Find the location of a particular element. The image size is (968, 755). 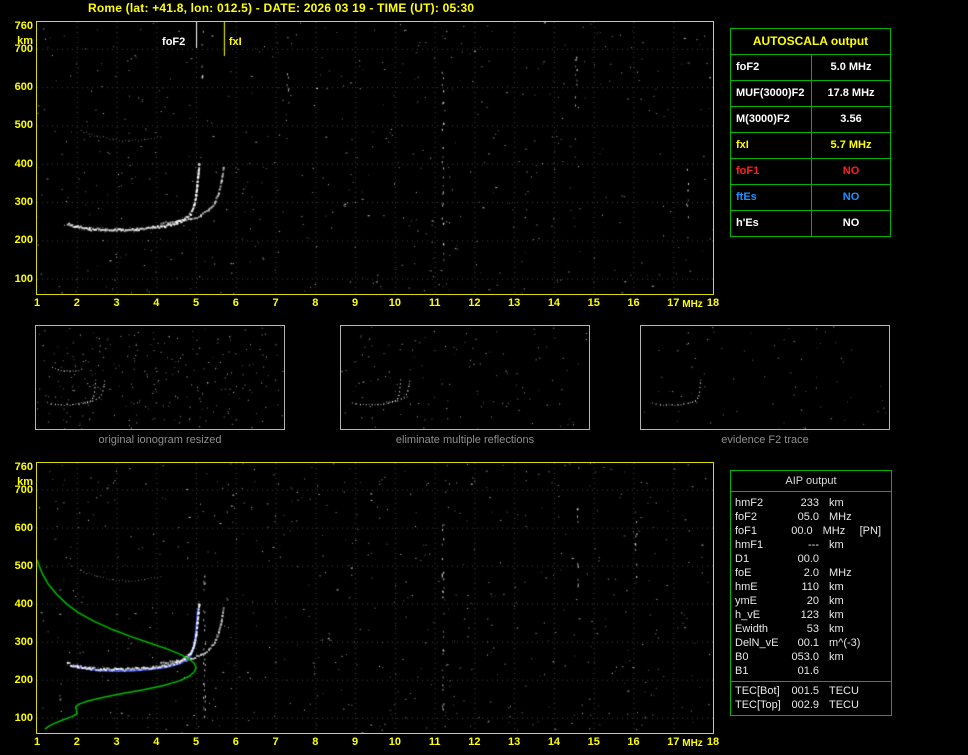

aip-value: 53 is located at coordinates (812, 629).